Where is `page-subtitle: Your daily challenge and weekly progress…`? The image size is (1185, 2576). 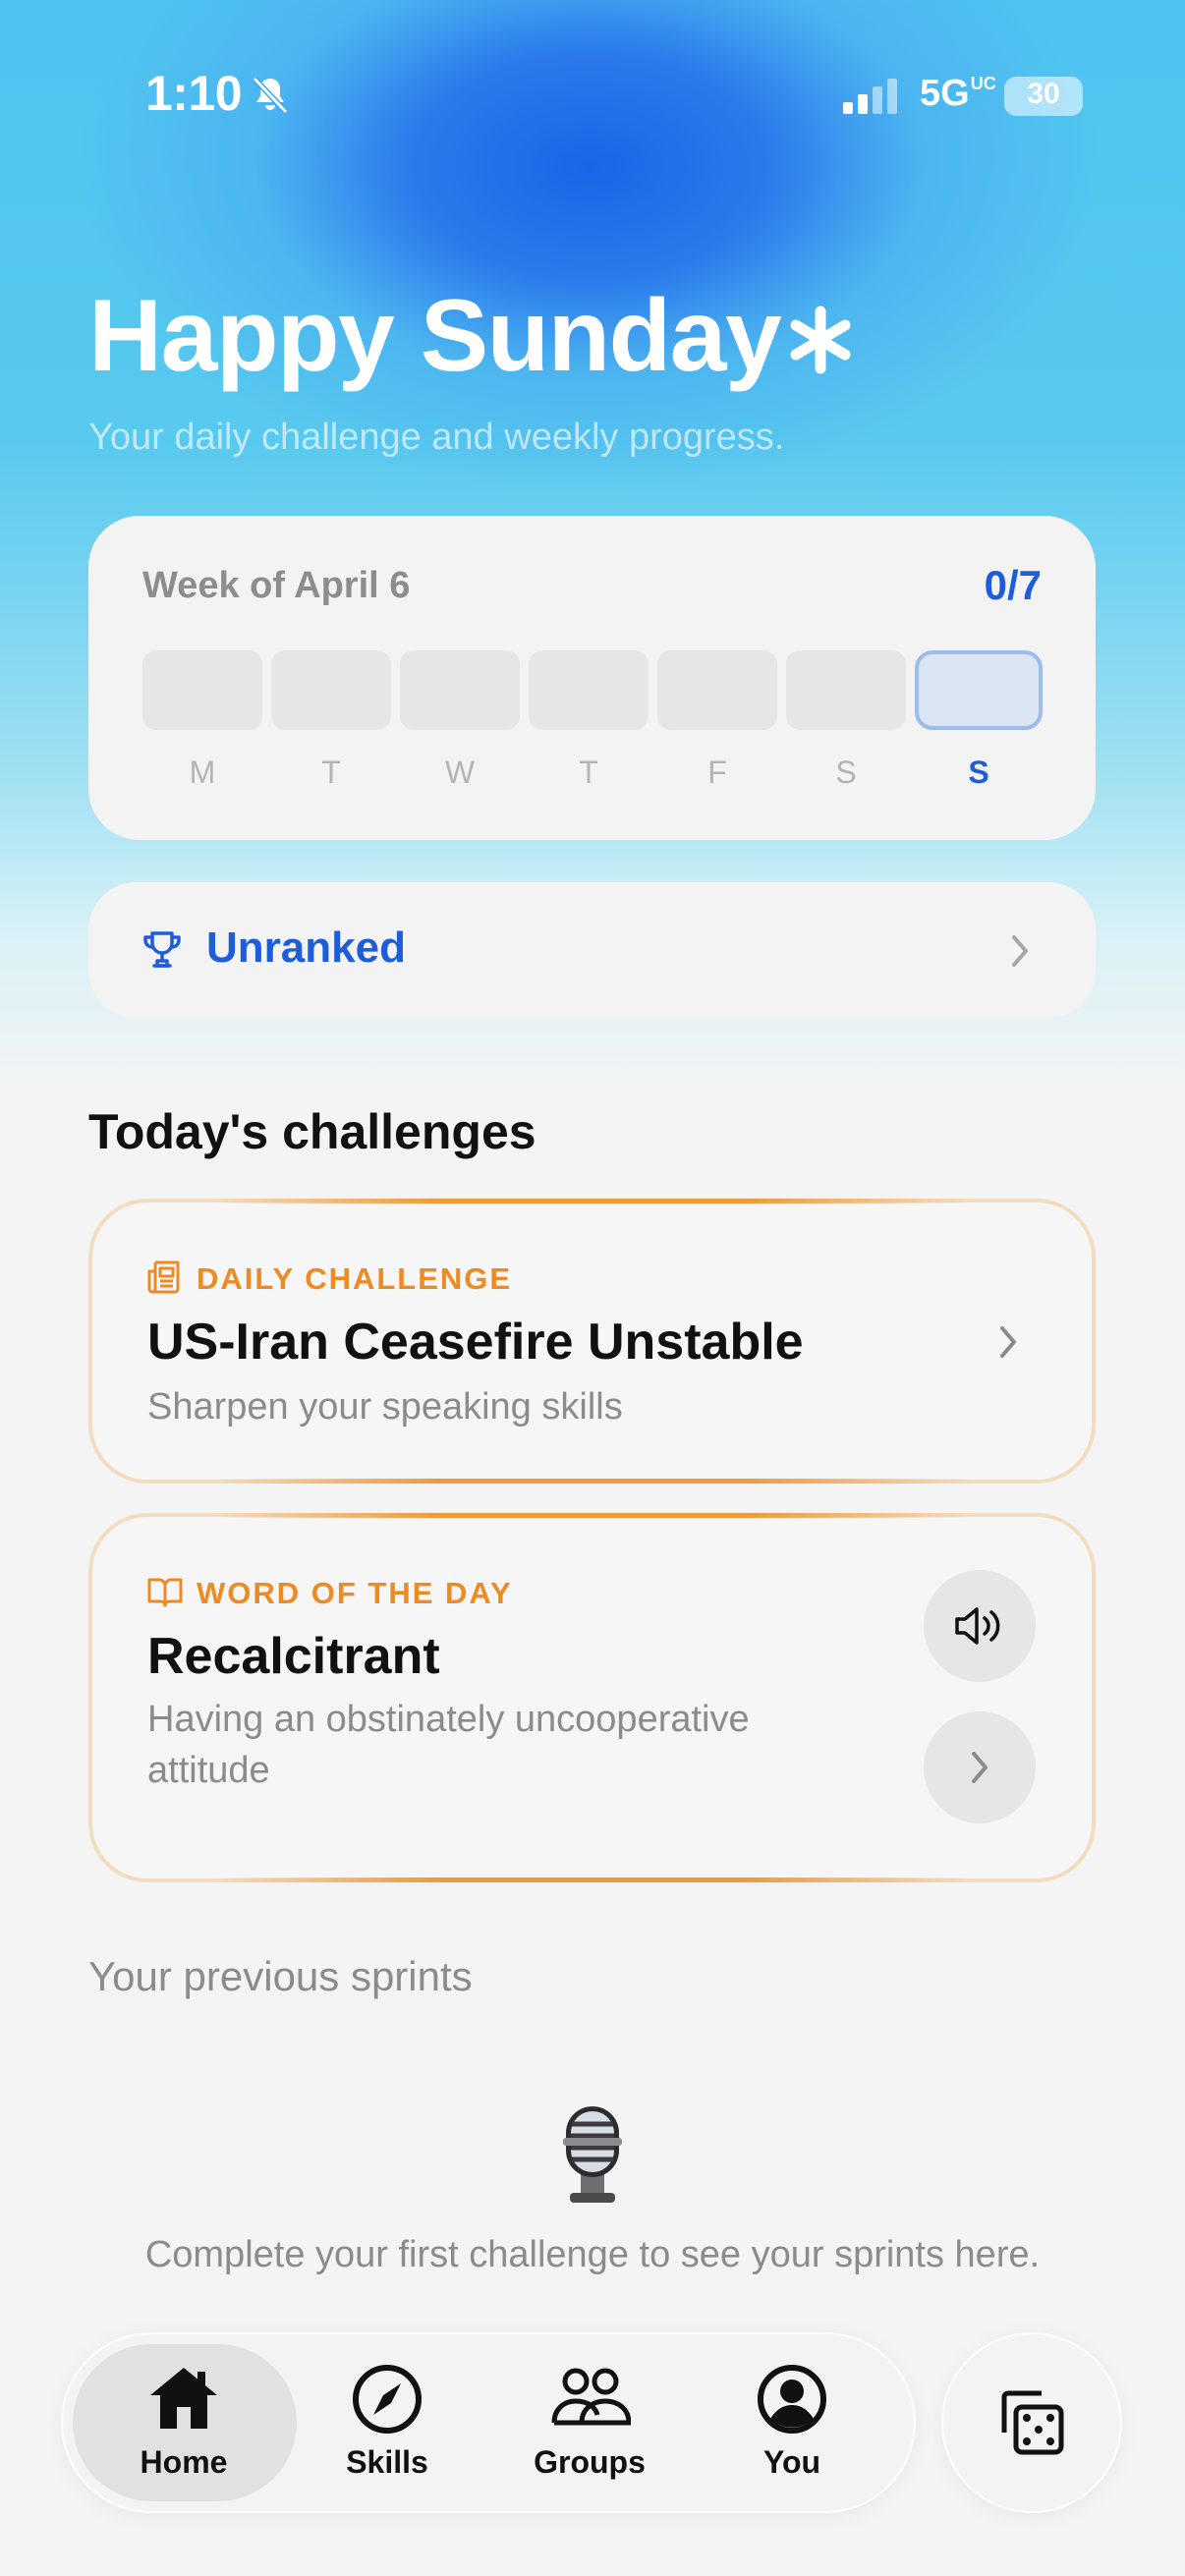
page-subtitle: Your daily challenge and weekly progress… is located at coordinates (437, 437).